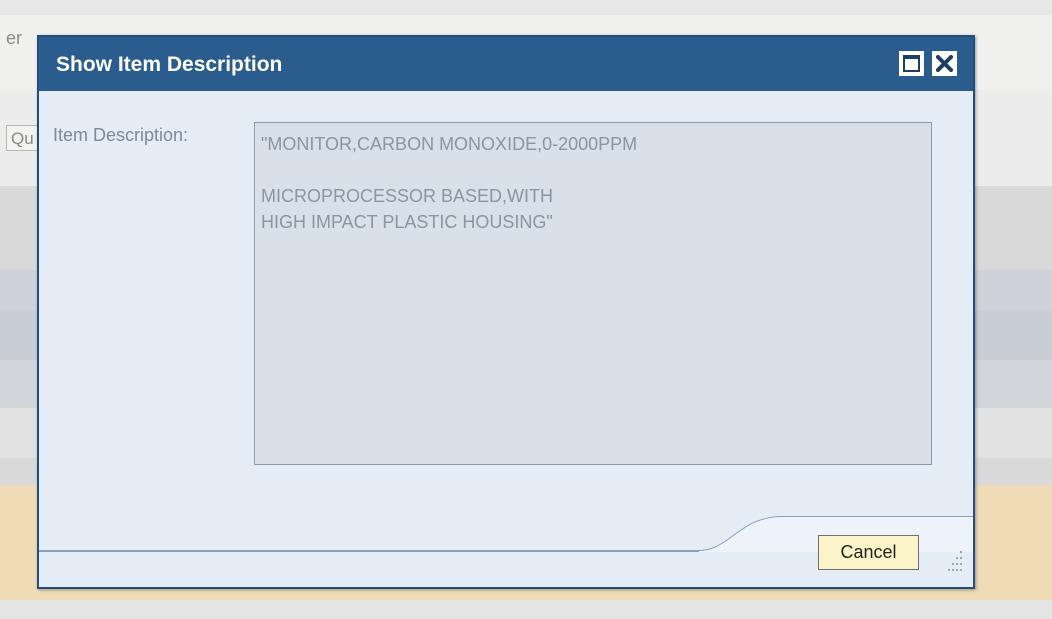  What do you see at coordinates (506, 64) in the screenshot?
I see `dialog-titlebar: Show Item Description` at bounding box center [506, 64].